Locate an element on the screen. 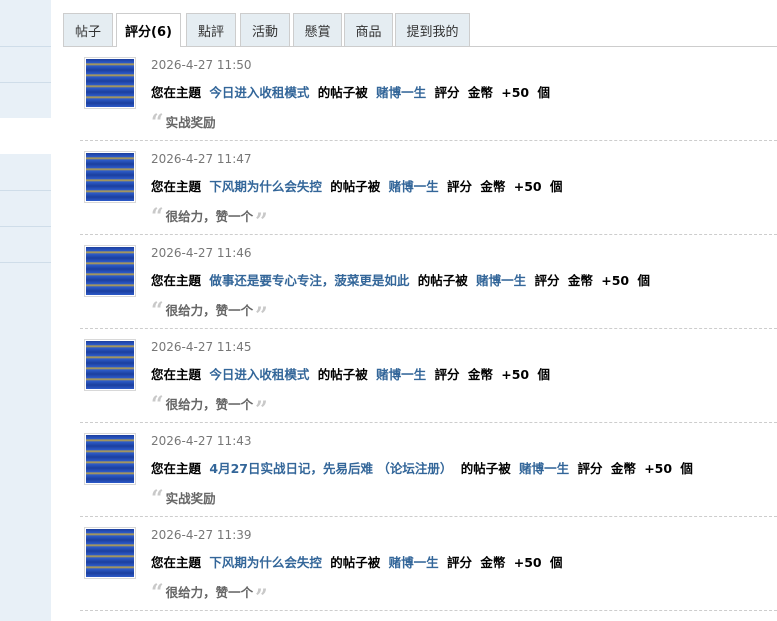 Image resolution: width=777 pixels, height=621 pixels. timestamp: 2026-4-27 11:45 is located at coordinates (201, 347).